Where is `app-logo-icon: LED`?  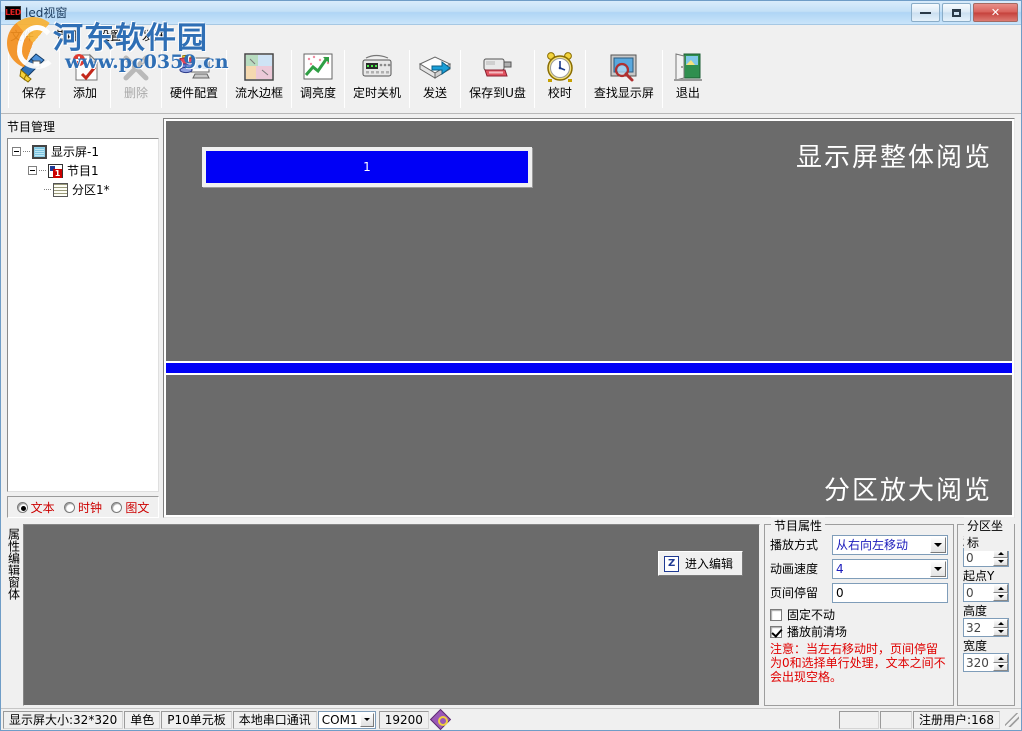 app-logo-icon: LED is located at coordinates (13, 12).